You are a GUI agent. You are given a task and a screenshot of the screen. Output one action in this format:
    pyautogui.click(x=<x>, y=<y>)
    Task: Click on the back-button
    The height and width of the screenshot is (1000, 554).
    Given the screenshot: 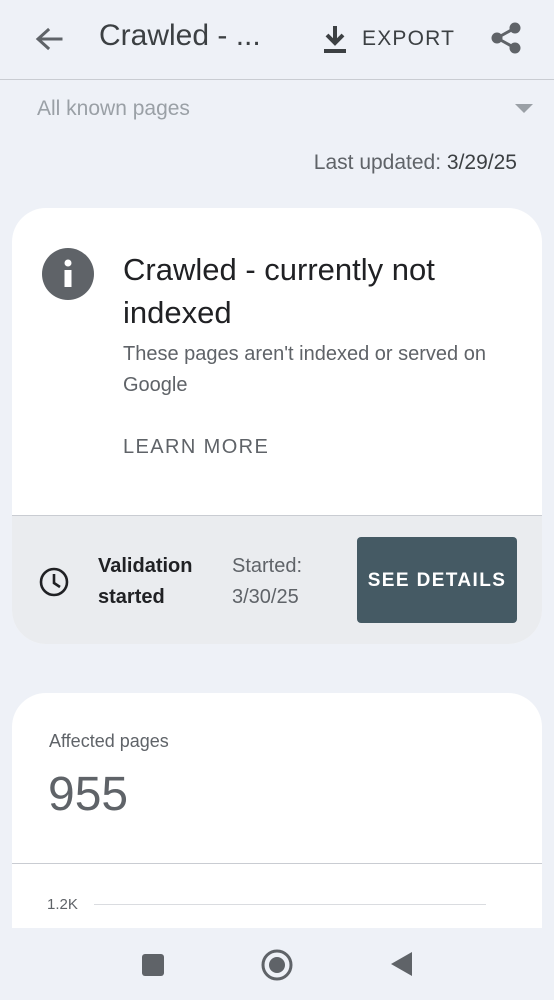 What is the action you would take?
    pyautogui.click(x=49, y=39)
    